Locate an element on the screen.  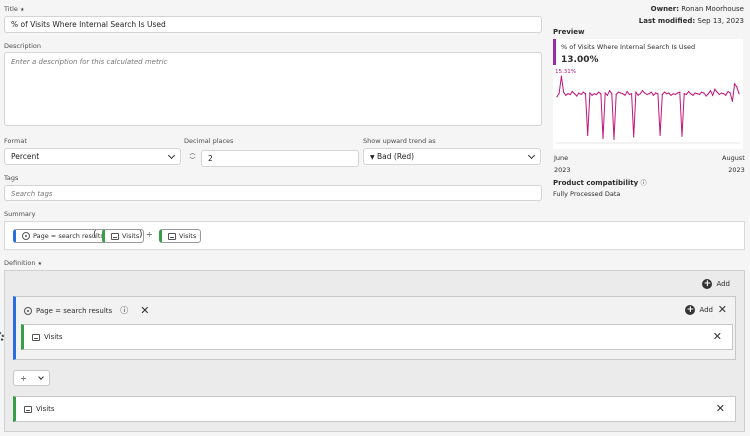
decimal-stepper: ︿ ﹀ is located at coordinates (192, 157).